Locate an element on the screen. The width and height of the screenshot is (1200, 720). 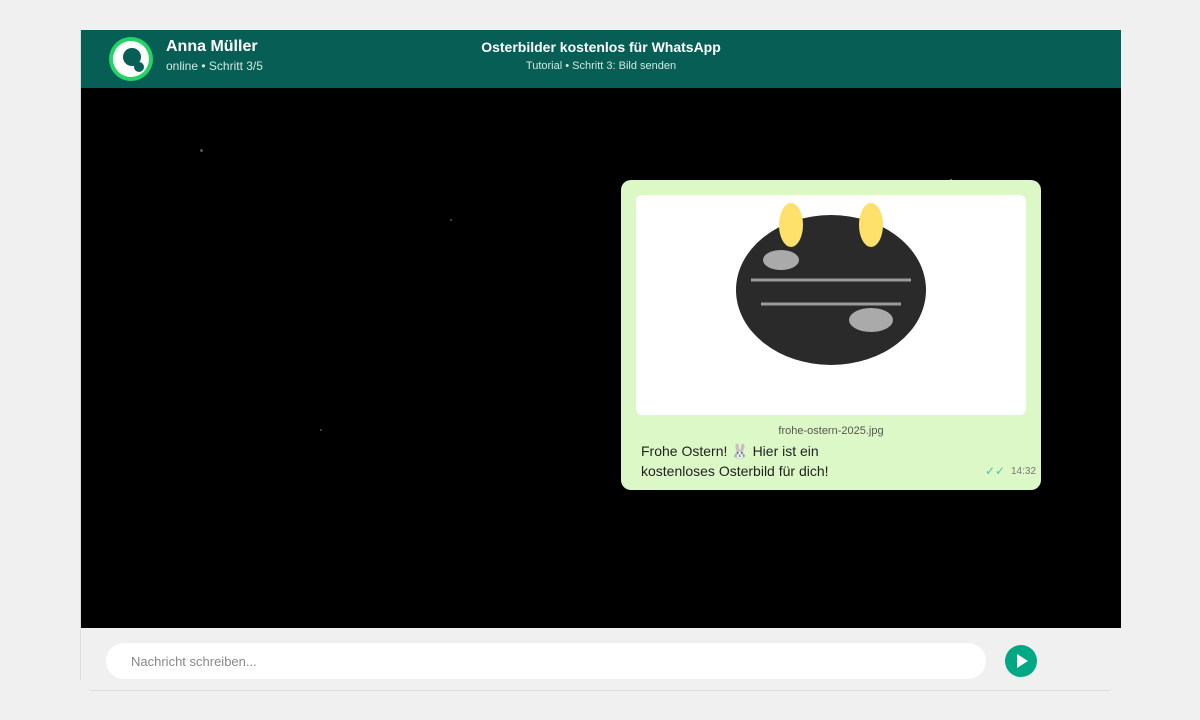
image-filename: frohe-ostern-2025.jpg is located at coordinates (831, 431).